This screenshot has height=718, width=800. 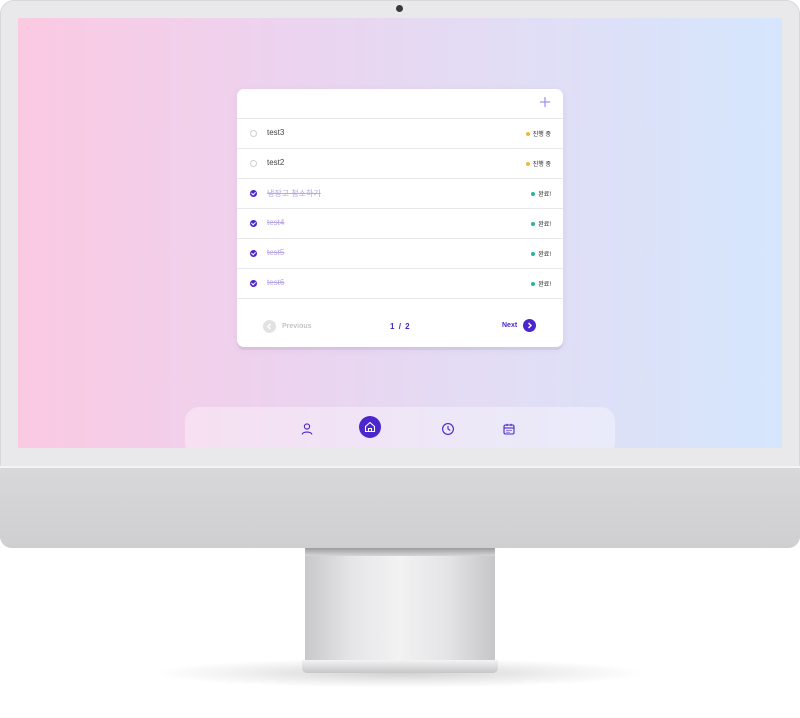 What do you see at coordinates (400, 284) in the screenshot?
I see `todo-item: test6 완료!` at bounding box center [400, 284].